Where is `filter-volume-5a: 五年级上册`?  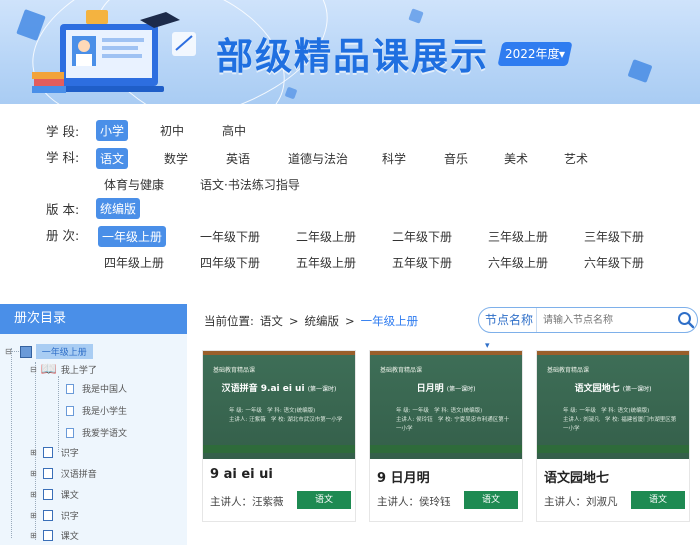 filter-volume-5a: 五年级上册 is located at coordinates (326, 262).